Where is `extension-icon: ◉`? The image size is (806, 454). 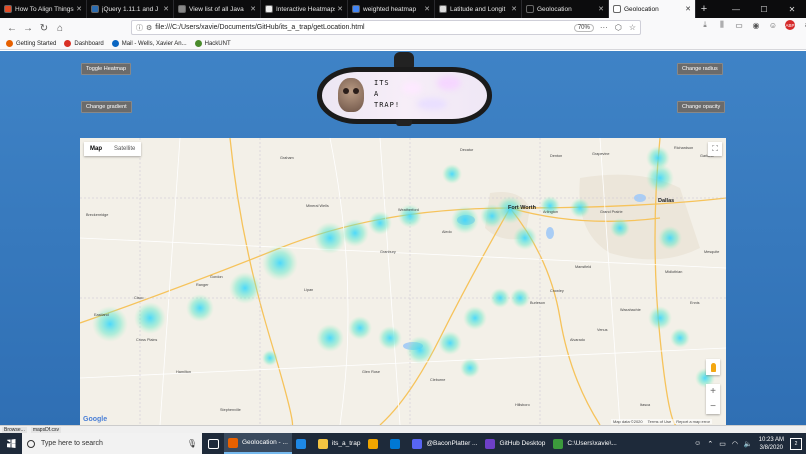 extension-icon: ◉ is located at coordinates (756, 25).